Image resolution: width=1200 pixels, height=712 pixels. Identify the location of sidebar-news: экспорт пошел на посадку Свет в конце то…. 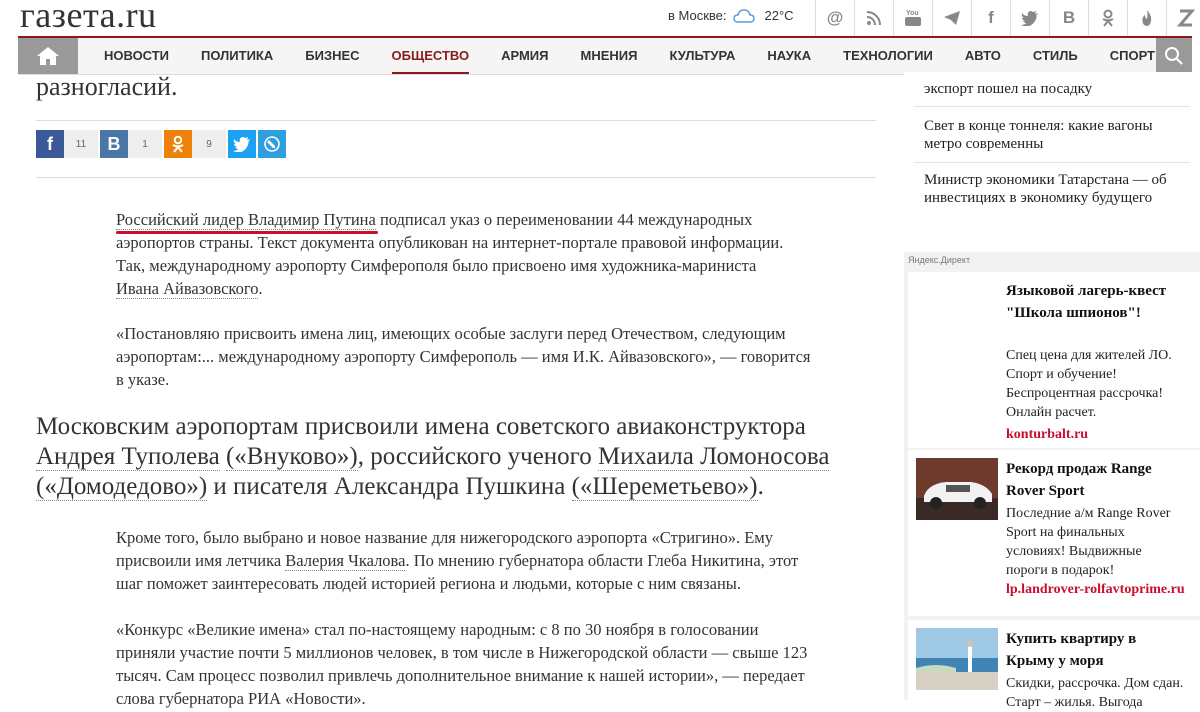
(1052, 162).